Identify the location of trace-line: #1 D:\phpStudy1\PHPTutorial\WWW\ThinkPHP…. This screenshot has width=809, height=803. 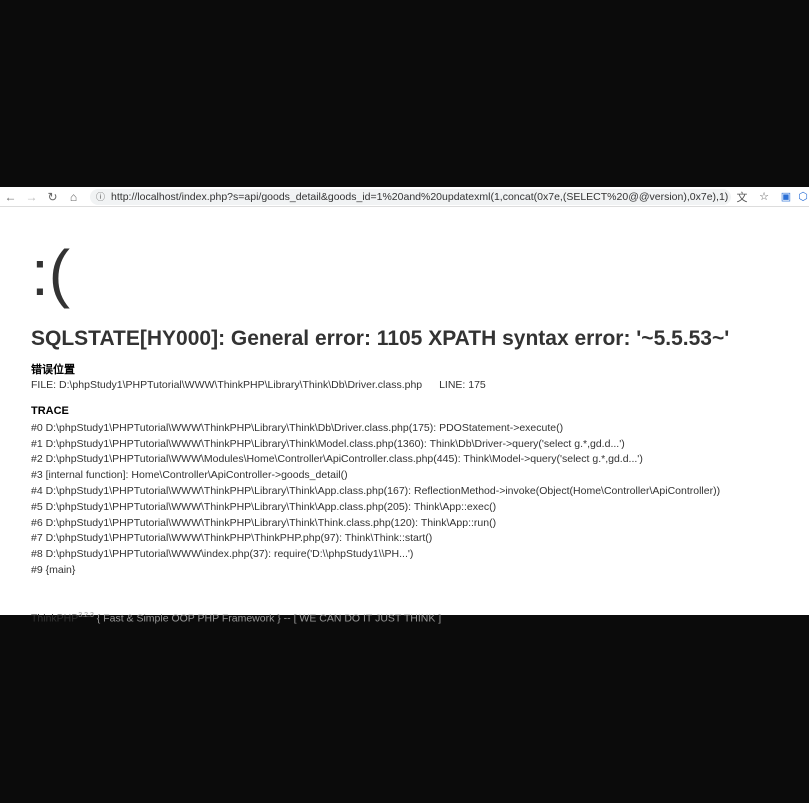
(328, 443).